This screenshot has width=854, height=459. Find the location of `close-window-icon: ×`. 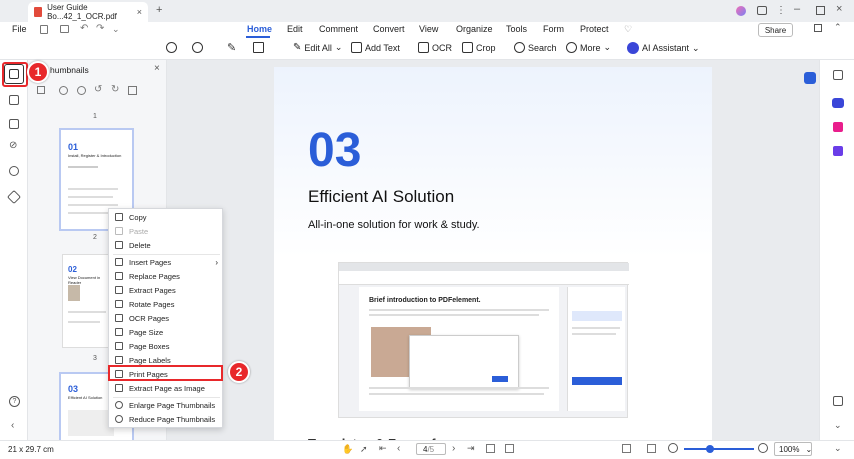

close-window-icon: × is located at coordinates (839, 9).